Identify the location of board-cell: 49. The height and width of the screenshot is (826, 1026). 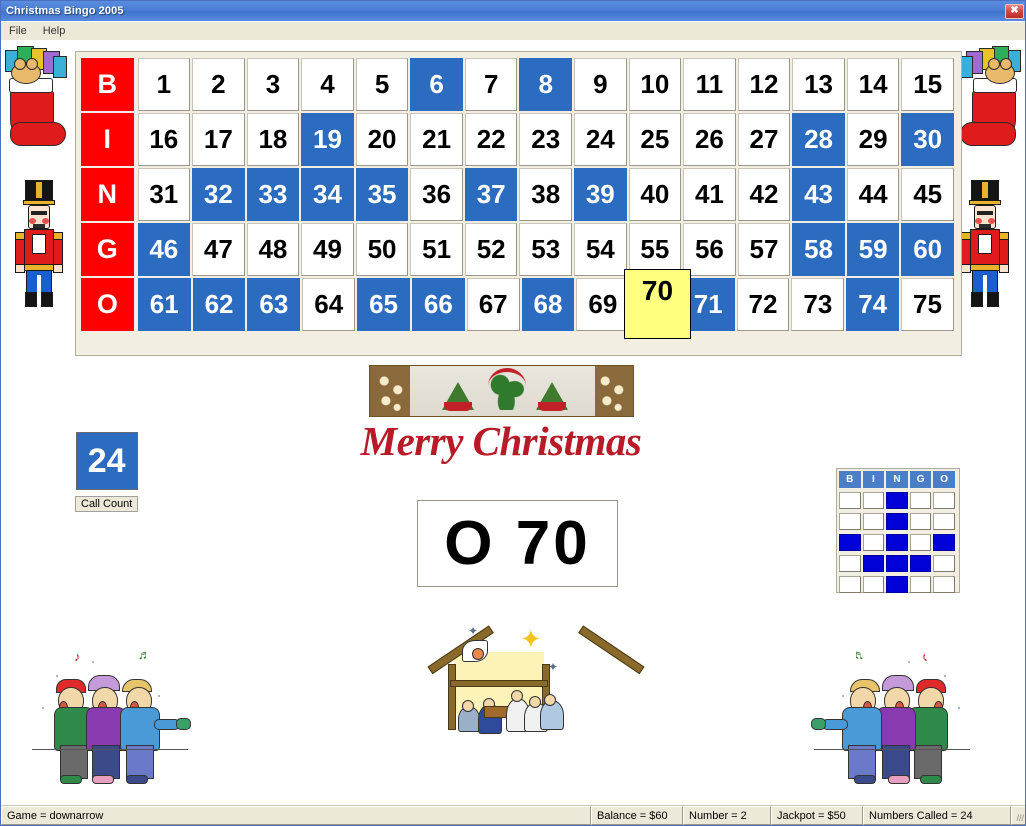
(327, 249).